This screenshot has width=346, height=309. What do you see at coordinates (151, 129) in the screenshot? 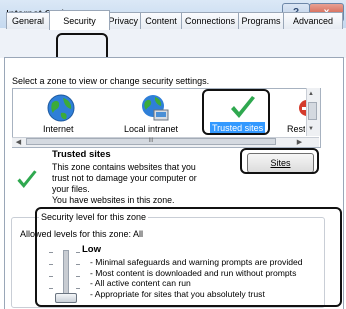
I see `zone-local-intranet-label: Local intranet` at bounding box center [151, 129].